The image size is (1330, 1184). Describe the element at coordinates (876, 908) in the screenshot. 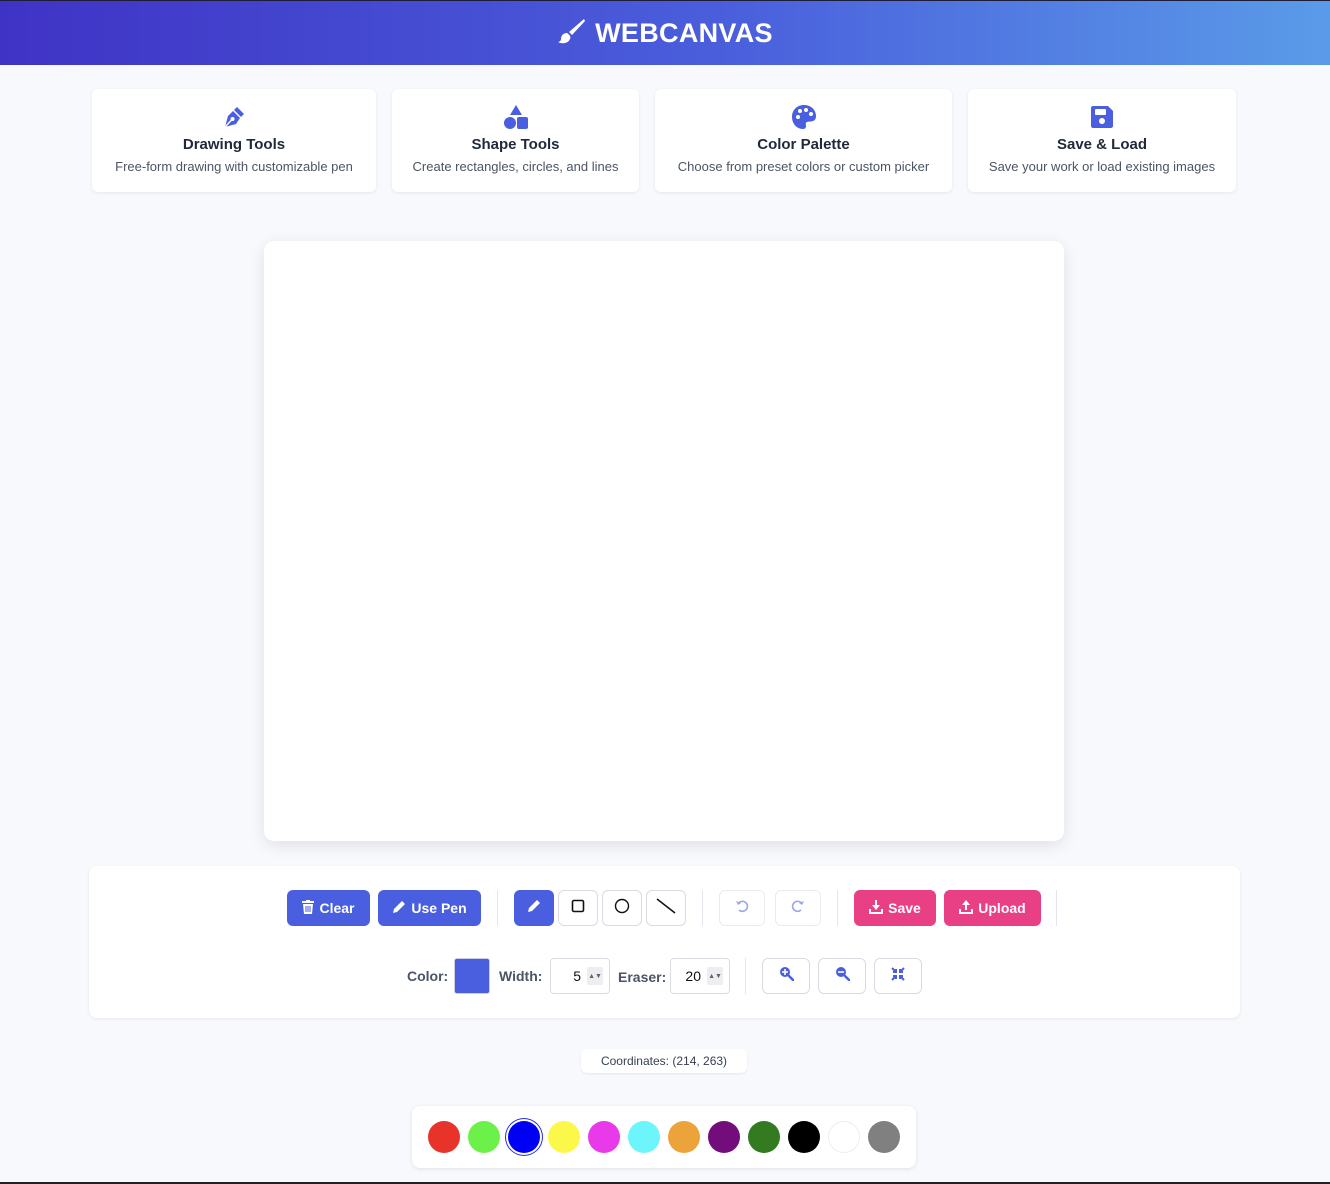

I see `download-icon` at that location.